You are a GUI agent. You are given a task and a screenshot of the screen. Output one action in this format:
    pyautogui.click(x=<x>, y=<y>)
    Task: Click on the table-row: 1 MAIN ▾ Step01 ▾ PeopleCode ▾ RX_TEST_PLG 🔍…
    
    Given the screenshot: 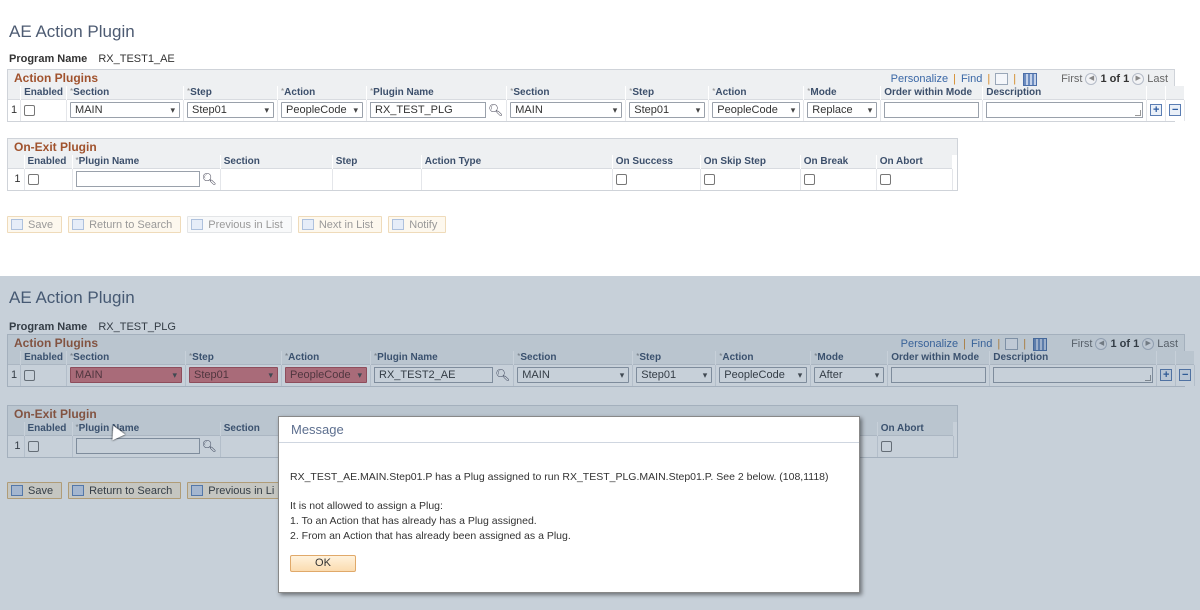 What is the action you would take?
    pyautogui.click(x=597, y=109)
    